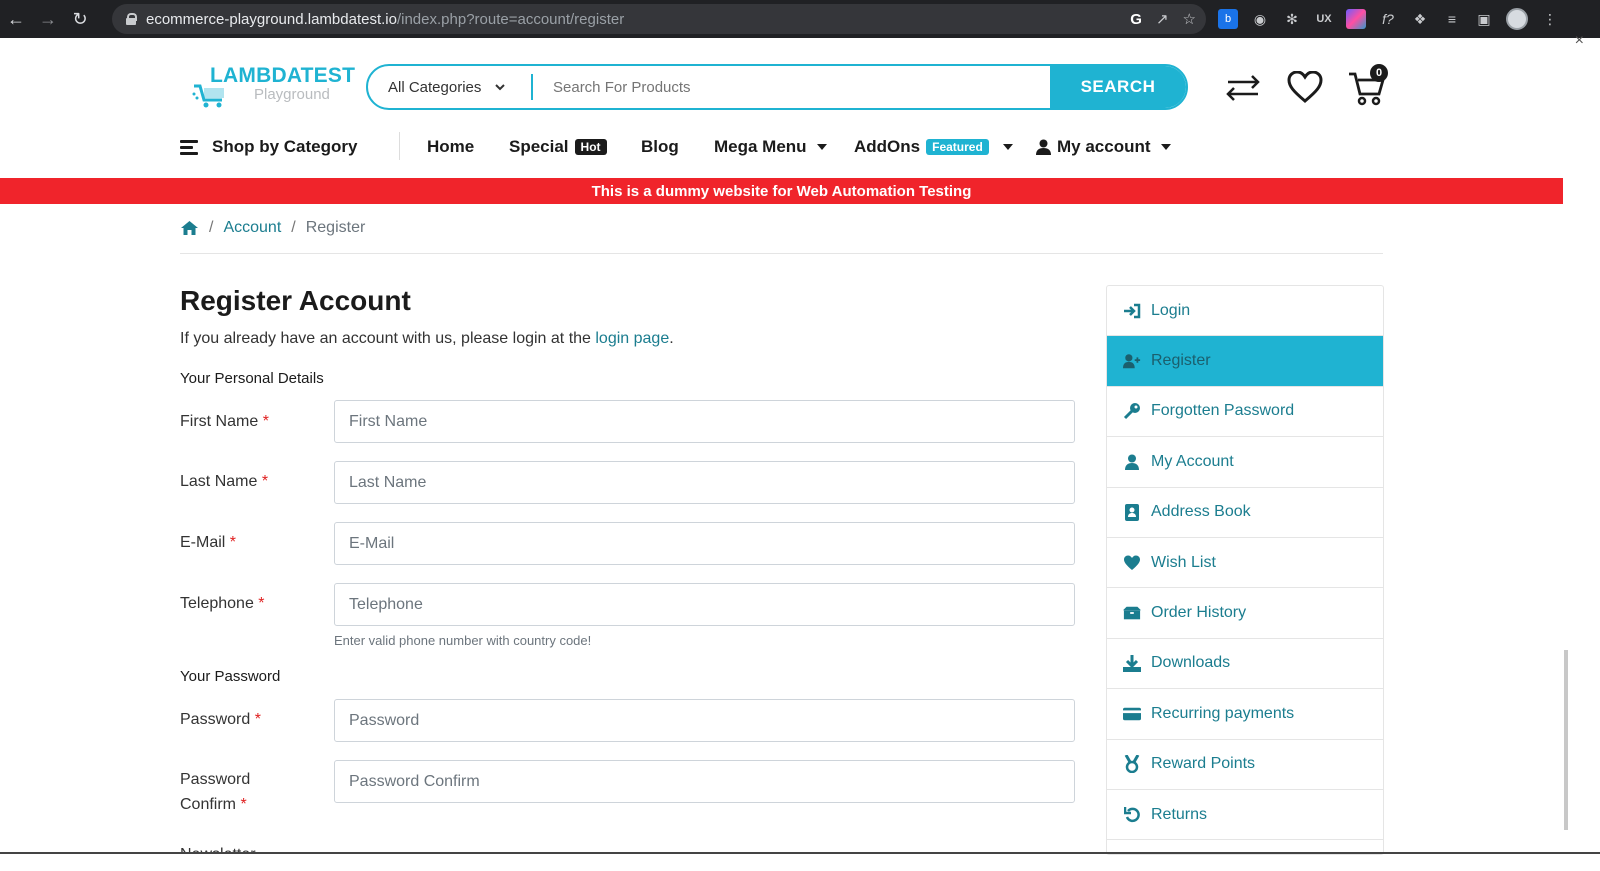 This screenshot has height=871, width=1600. I want to click on sidebar-item-wish-list: Wish List, so click(1245, 563).